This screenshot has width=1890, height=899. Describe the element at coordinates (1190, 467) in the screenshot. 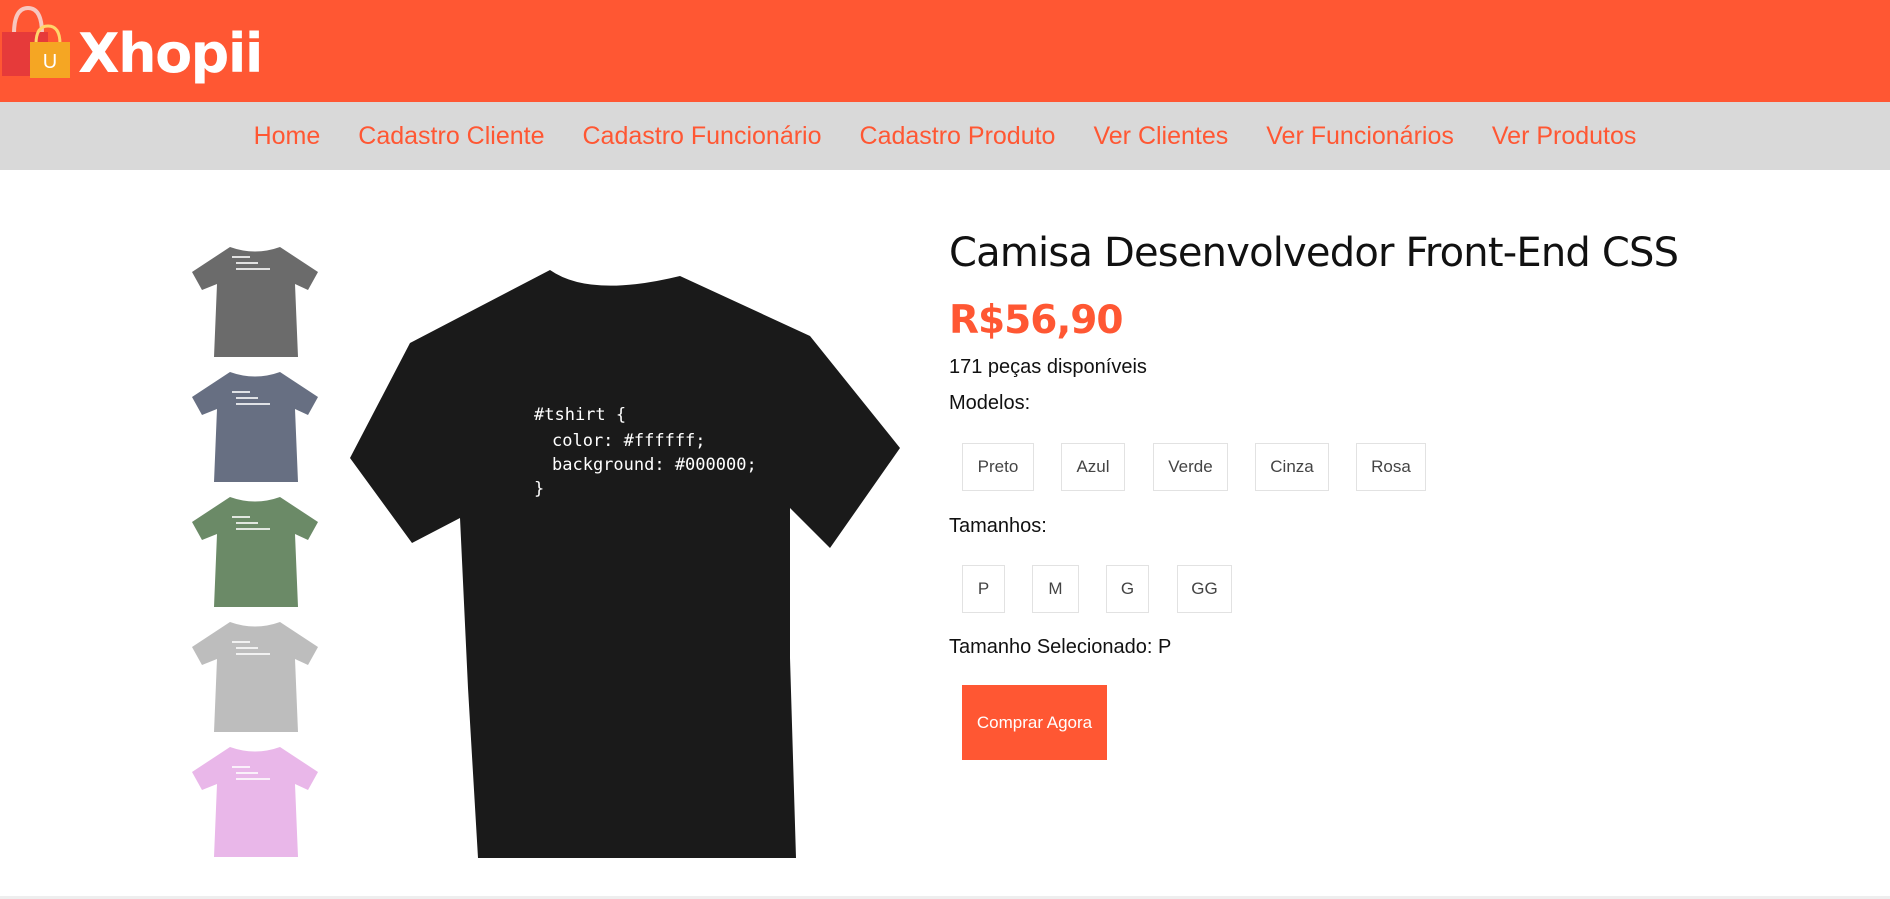

I see `model-verde-button: Verde` at that location.